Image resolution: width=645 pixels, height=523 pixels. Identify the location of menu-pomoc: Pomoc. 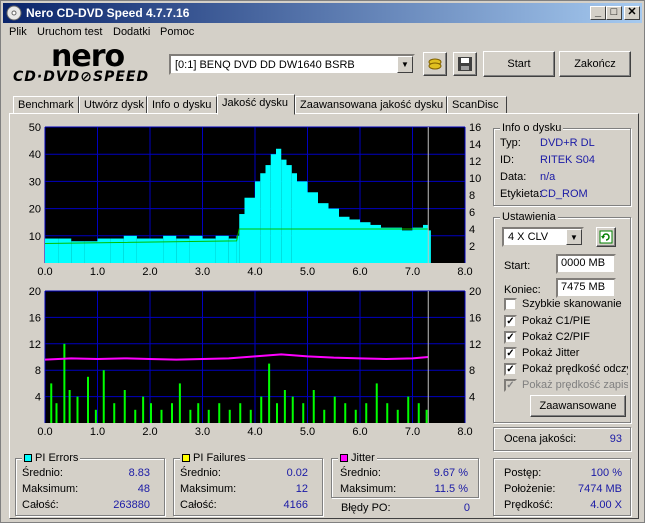
(177, 32).